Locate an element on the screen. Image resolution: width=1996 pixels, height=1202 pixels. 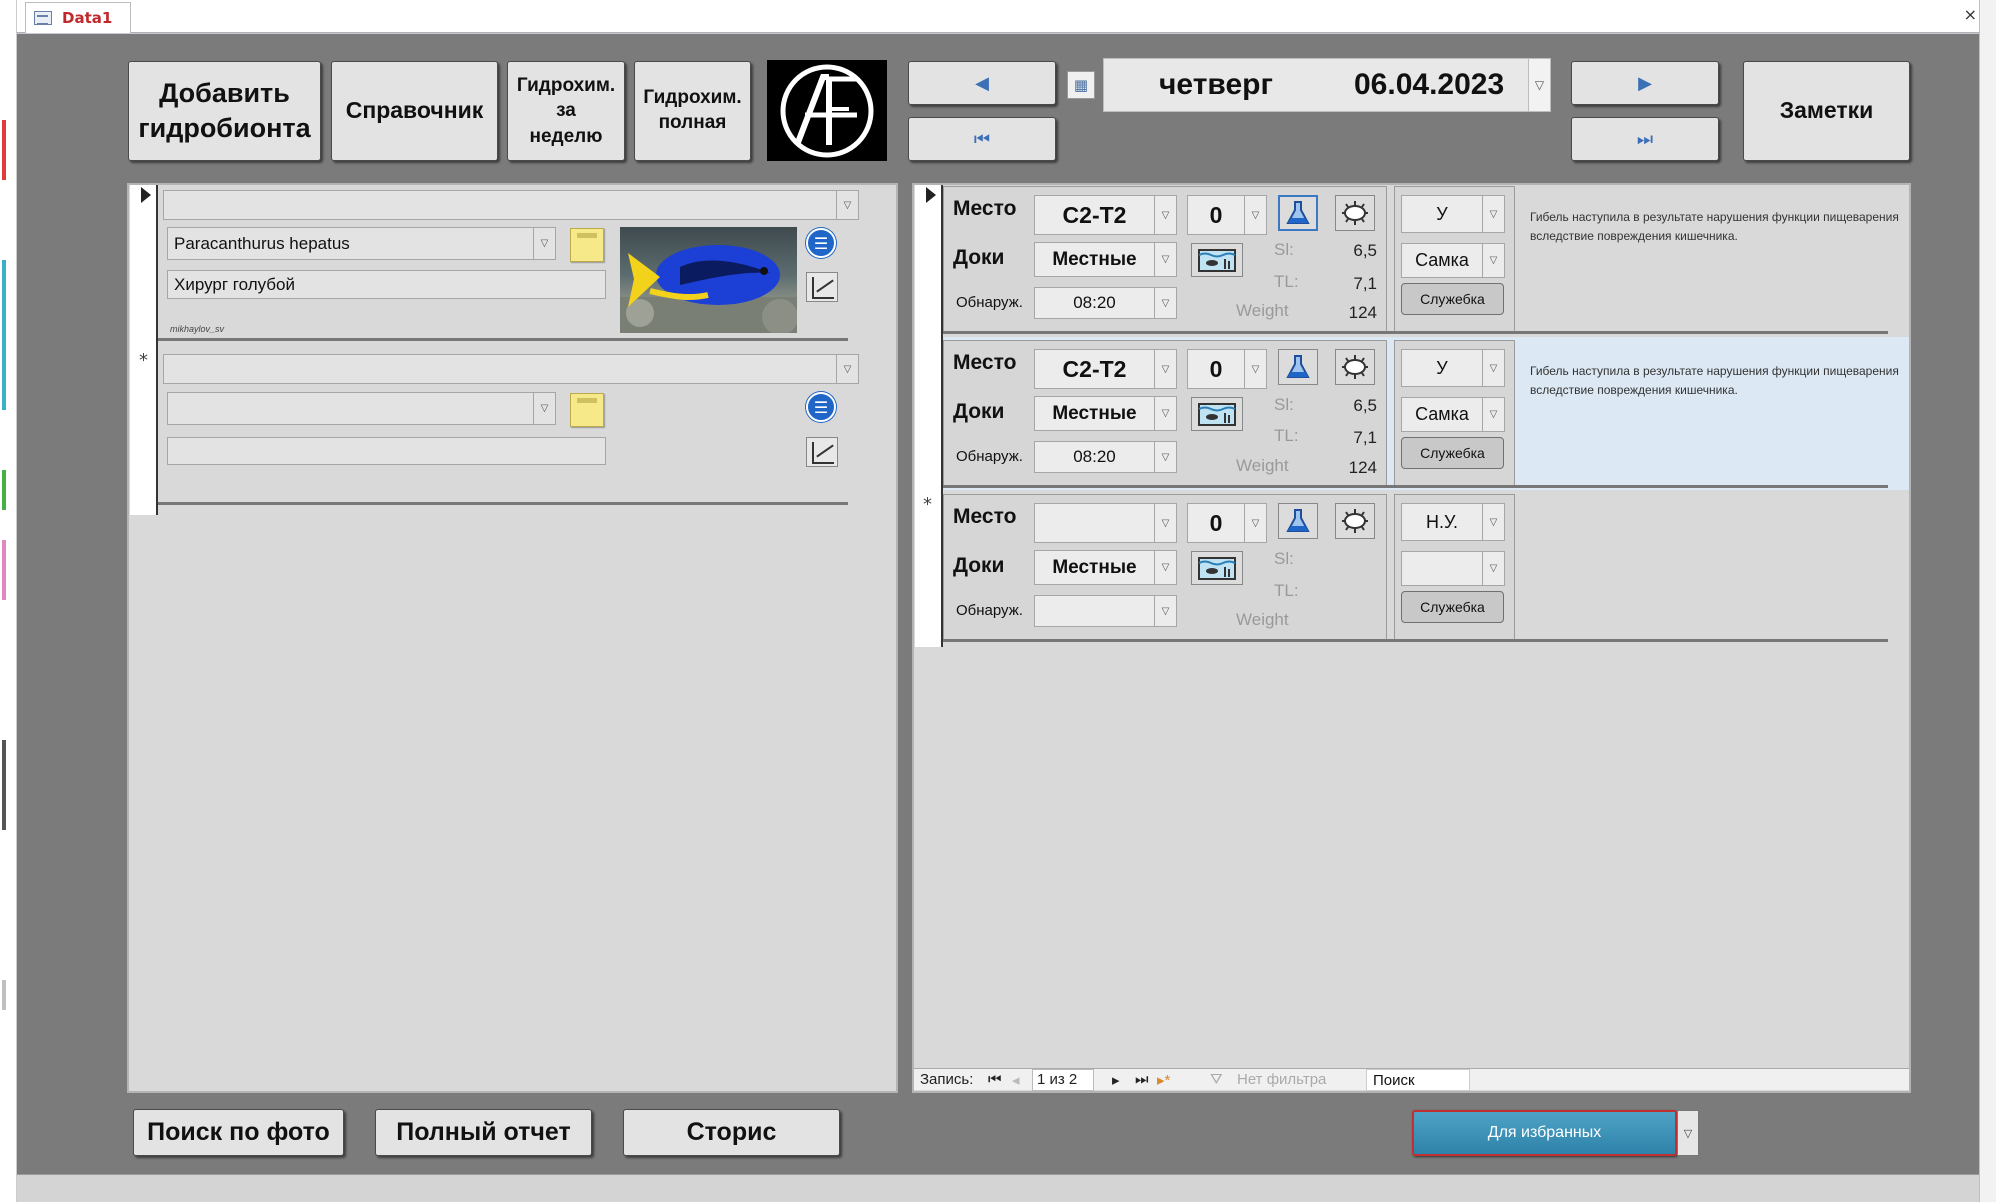
vertical-scrollbar is located at coordinates (1987, 601).